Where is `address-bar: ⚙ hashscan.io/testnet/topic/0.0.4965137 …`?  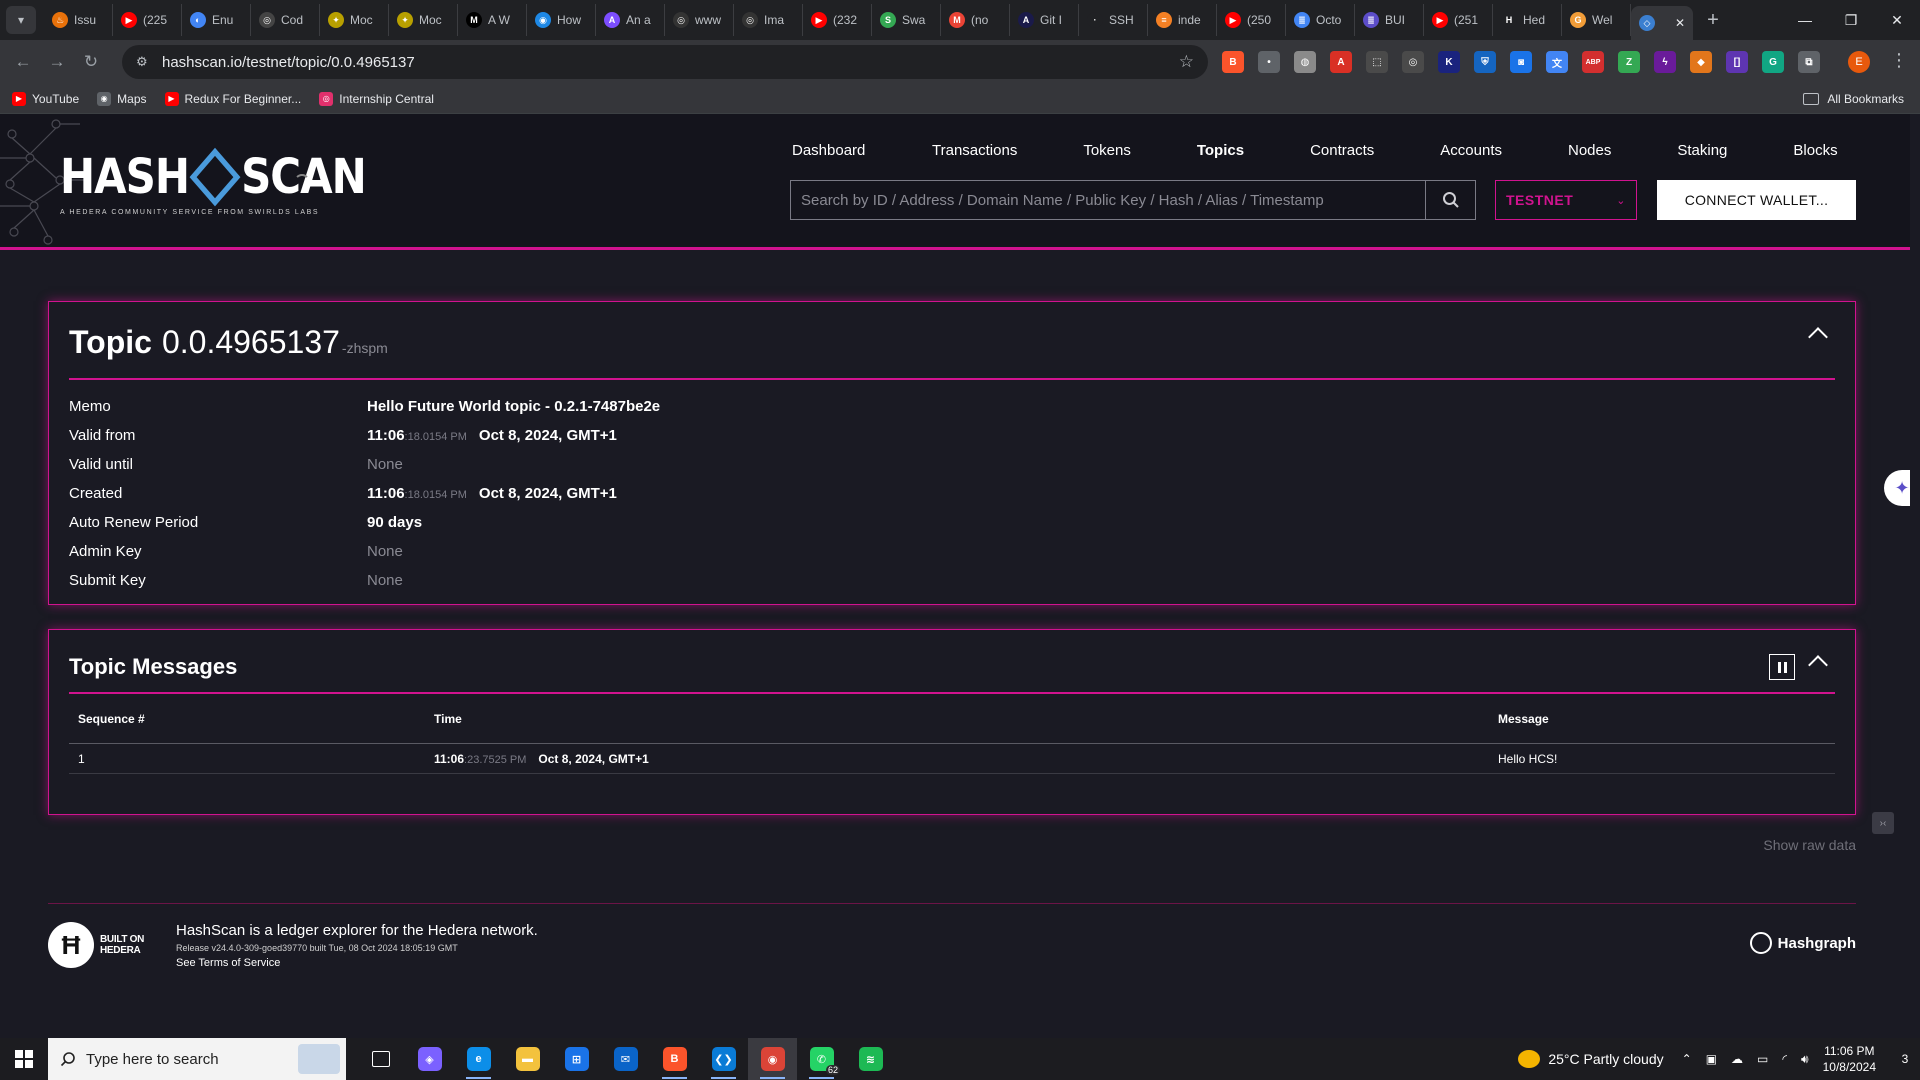 address-bar: ⚙ hashscan.io/testnet/topic/0.0.4965137 … is located at coordinates (665, 62).